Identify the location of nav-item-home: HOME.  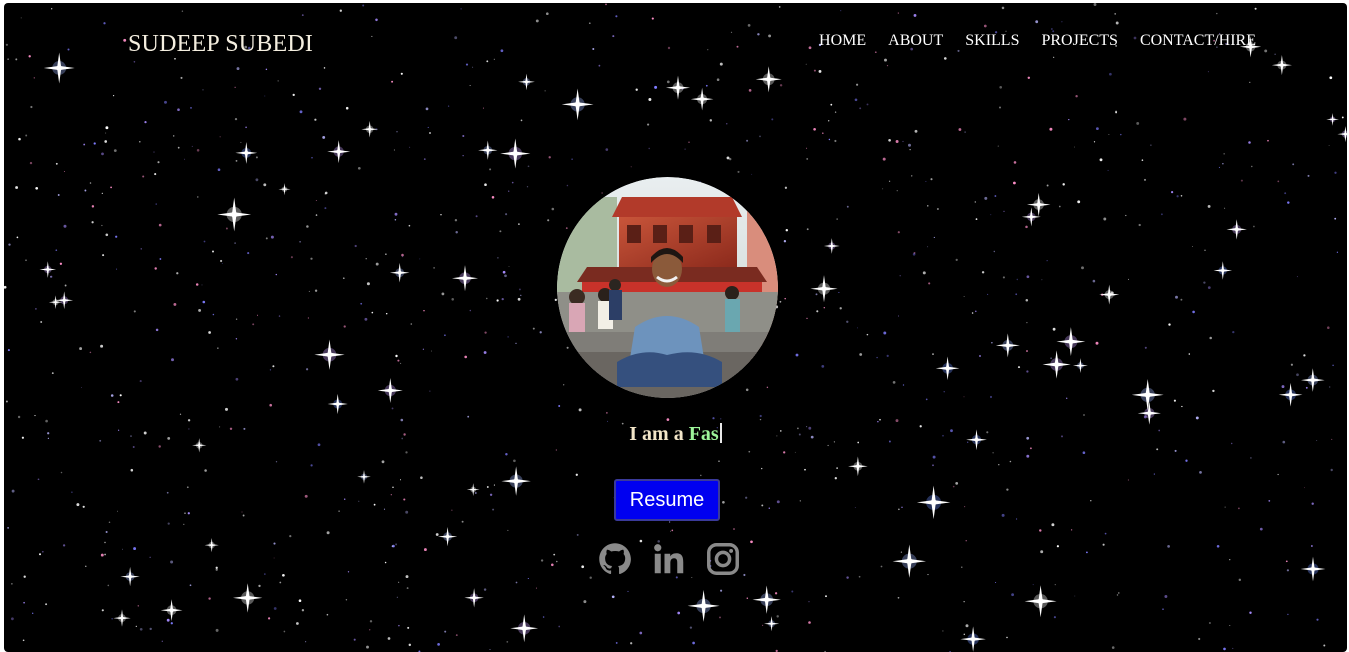
(842, 41).